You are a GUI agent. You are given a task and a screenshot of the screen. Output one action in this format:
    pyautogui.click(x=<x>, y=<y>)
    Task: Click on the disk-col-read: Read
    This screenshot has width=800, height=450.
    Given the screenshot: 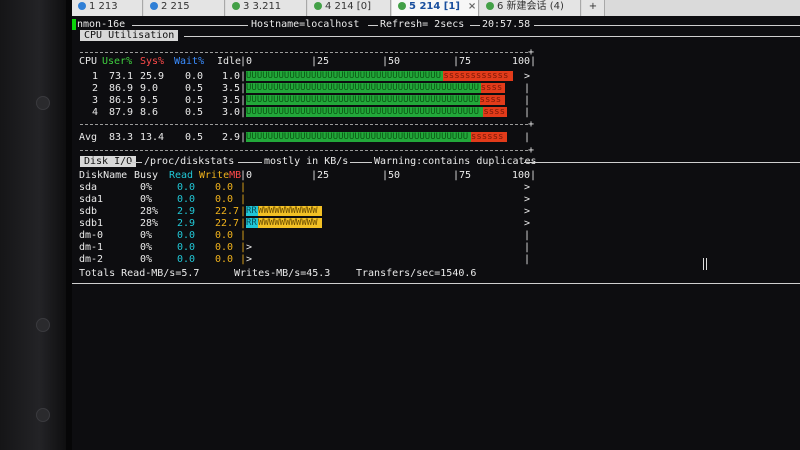 What is the action you would take?
    pyautogui.click(x=181, y=175)
    